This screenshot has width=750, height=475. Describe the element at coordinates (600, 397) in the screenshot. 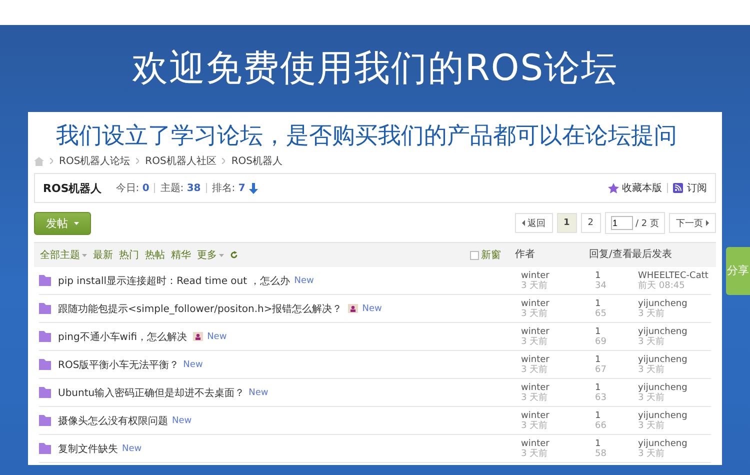

I see `view-count: 63` at that location.